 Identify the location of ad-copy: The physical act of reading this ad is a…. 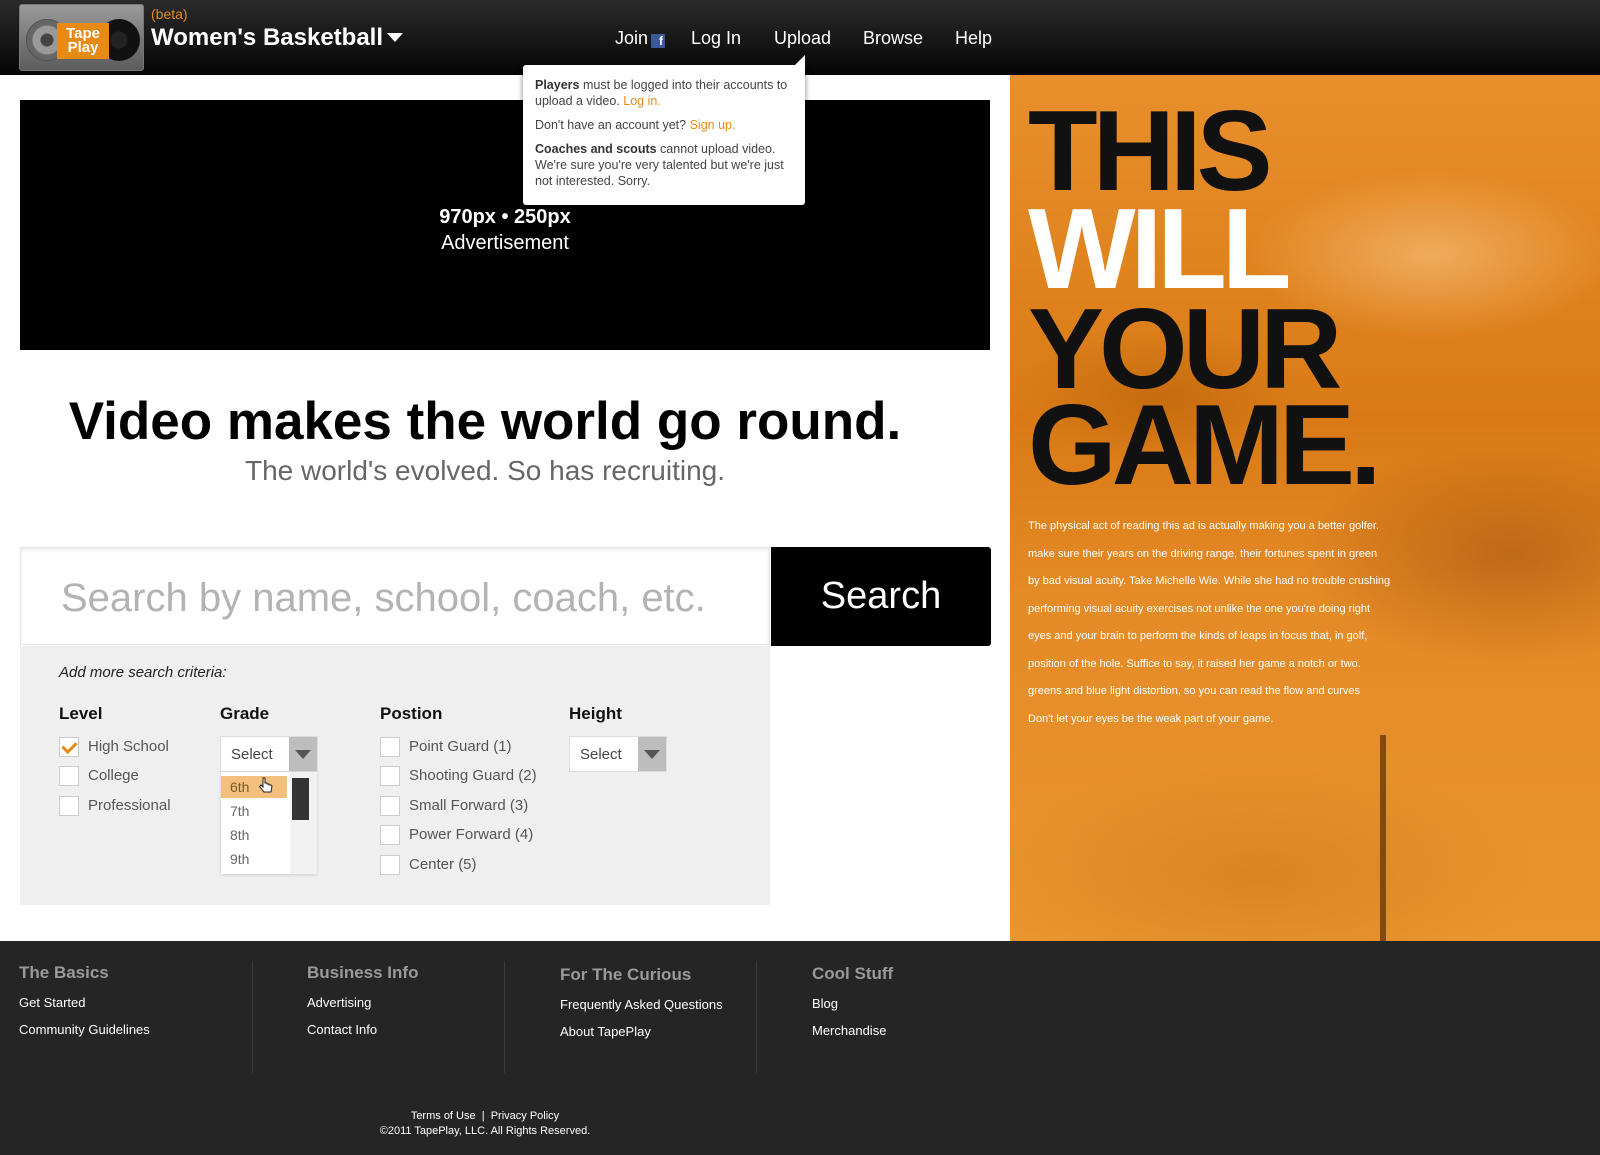
(1228, 623).